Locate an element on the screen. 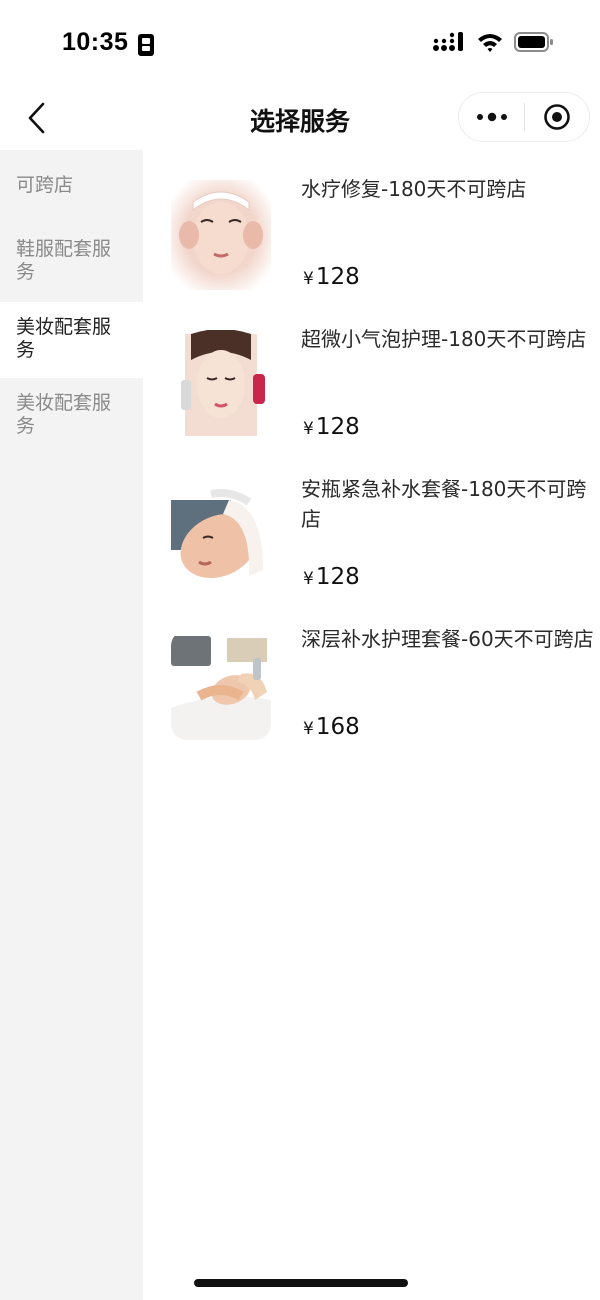 The image size is (600, 1300). product-name: 深层补水护理套餐-60天不可跨店 is located at coordinates (447, 639).